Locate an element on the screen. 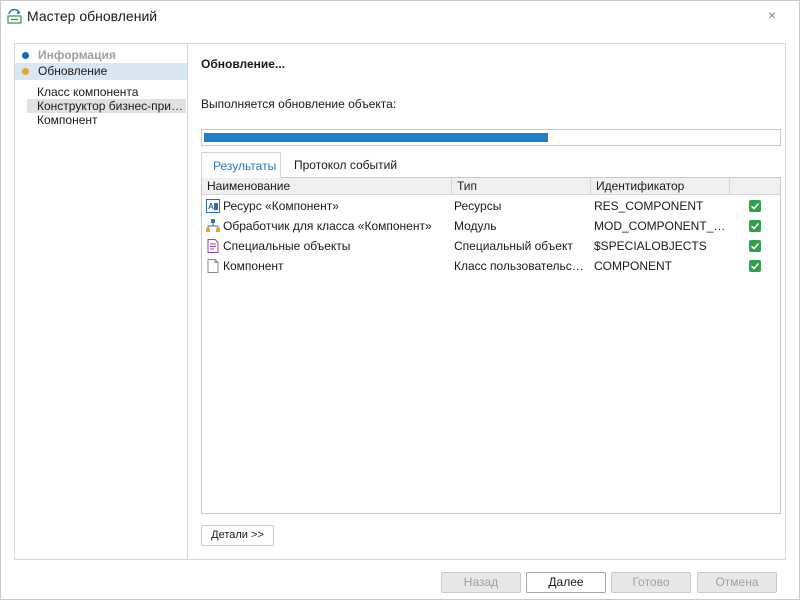 Image resolution: width=800 pixels, height=600 pixels. step-update: Обновление is located at coordinates (101, 71).